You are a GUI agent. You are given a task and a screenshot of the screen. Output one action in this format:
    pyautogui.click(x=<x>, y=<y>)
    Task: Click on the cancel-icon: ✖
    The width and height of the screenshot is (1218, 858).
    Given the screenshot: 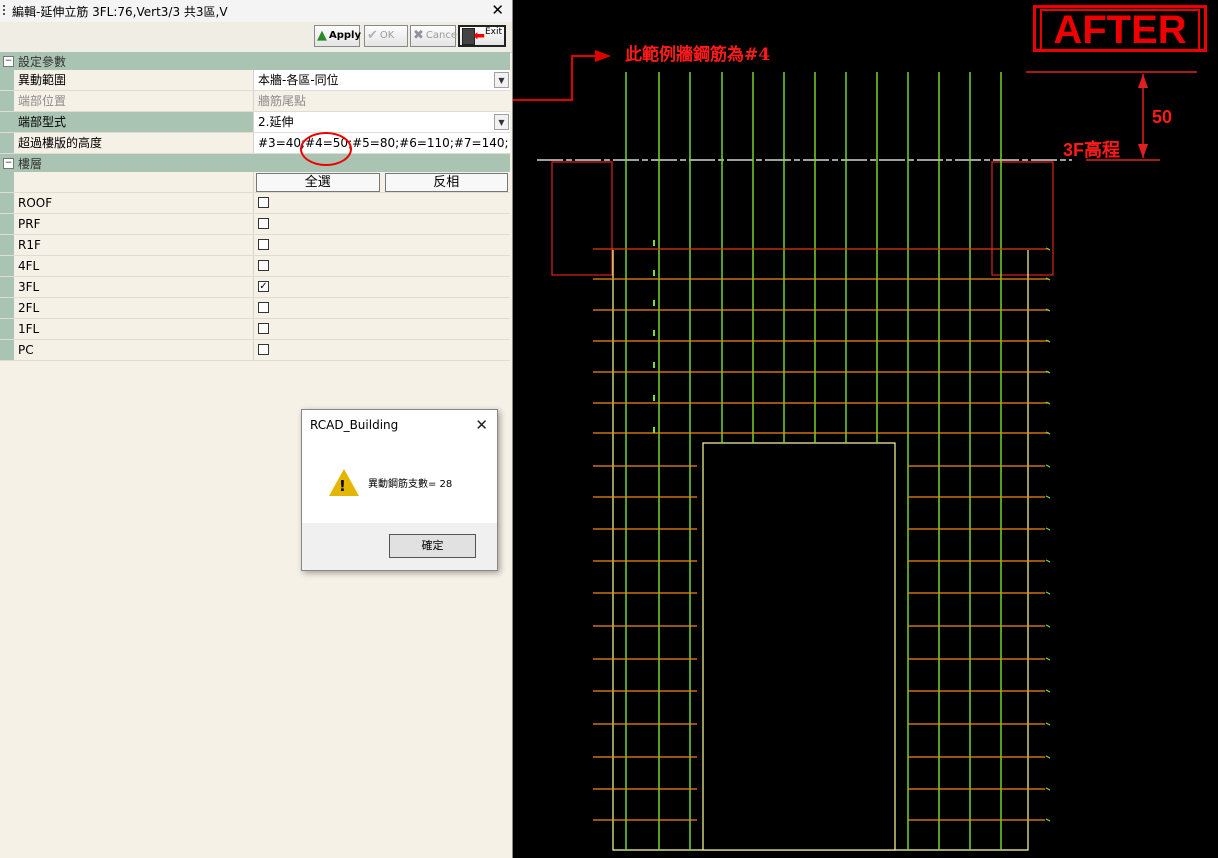 What is the action you would take?
    pyautogui.click(x=418, y=35)
    